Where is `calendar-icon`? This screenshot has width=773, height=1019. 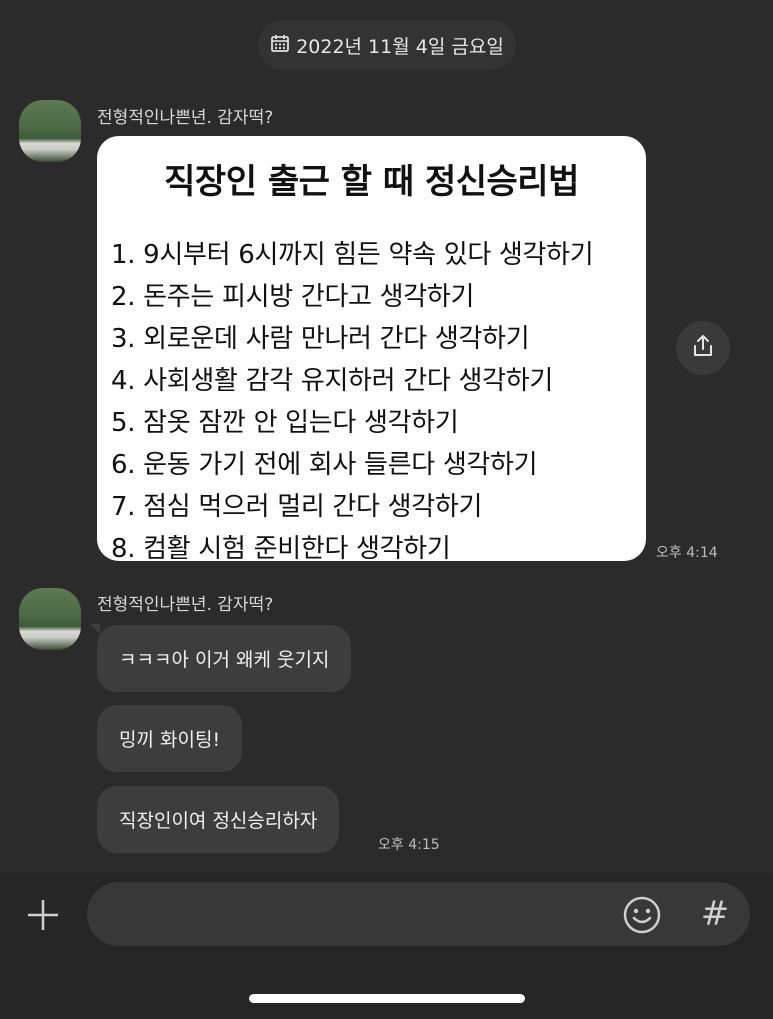
calendar-icon is located at coordinates (280, 45).